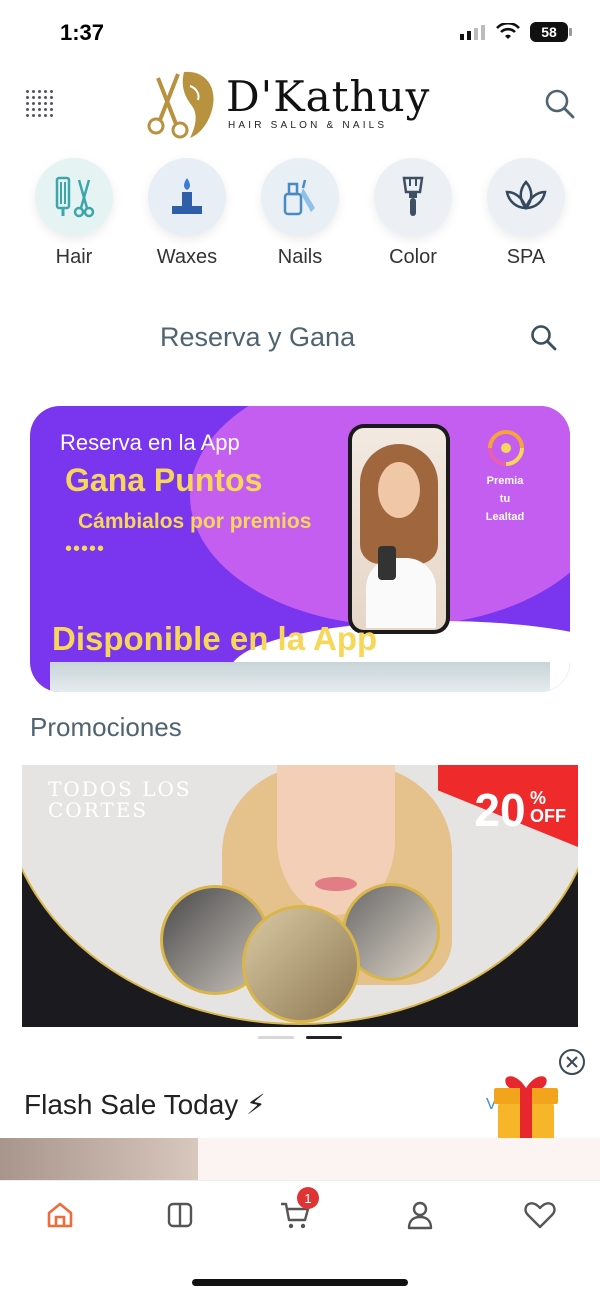 The height and width of the screenshot is (1299, 600). I want to click on brand-logo: D'Kathuy HAIR SALON & NAILS, so click(301, 105).